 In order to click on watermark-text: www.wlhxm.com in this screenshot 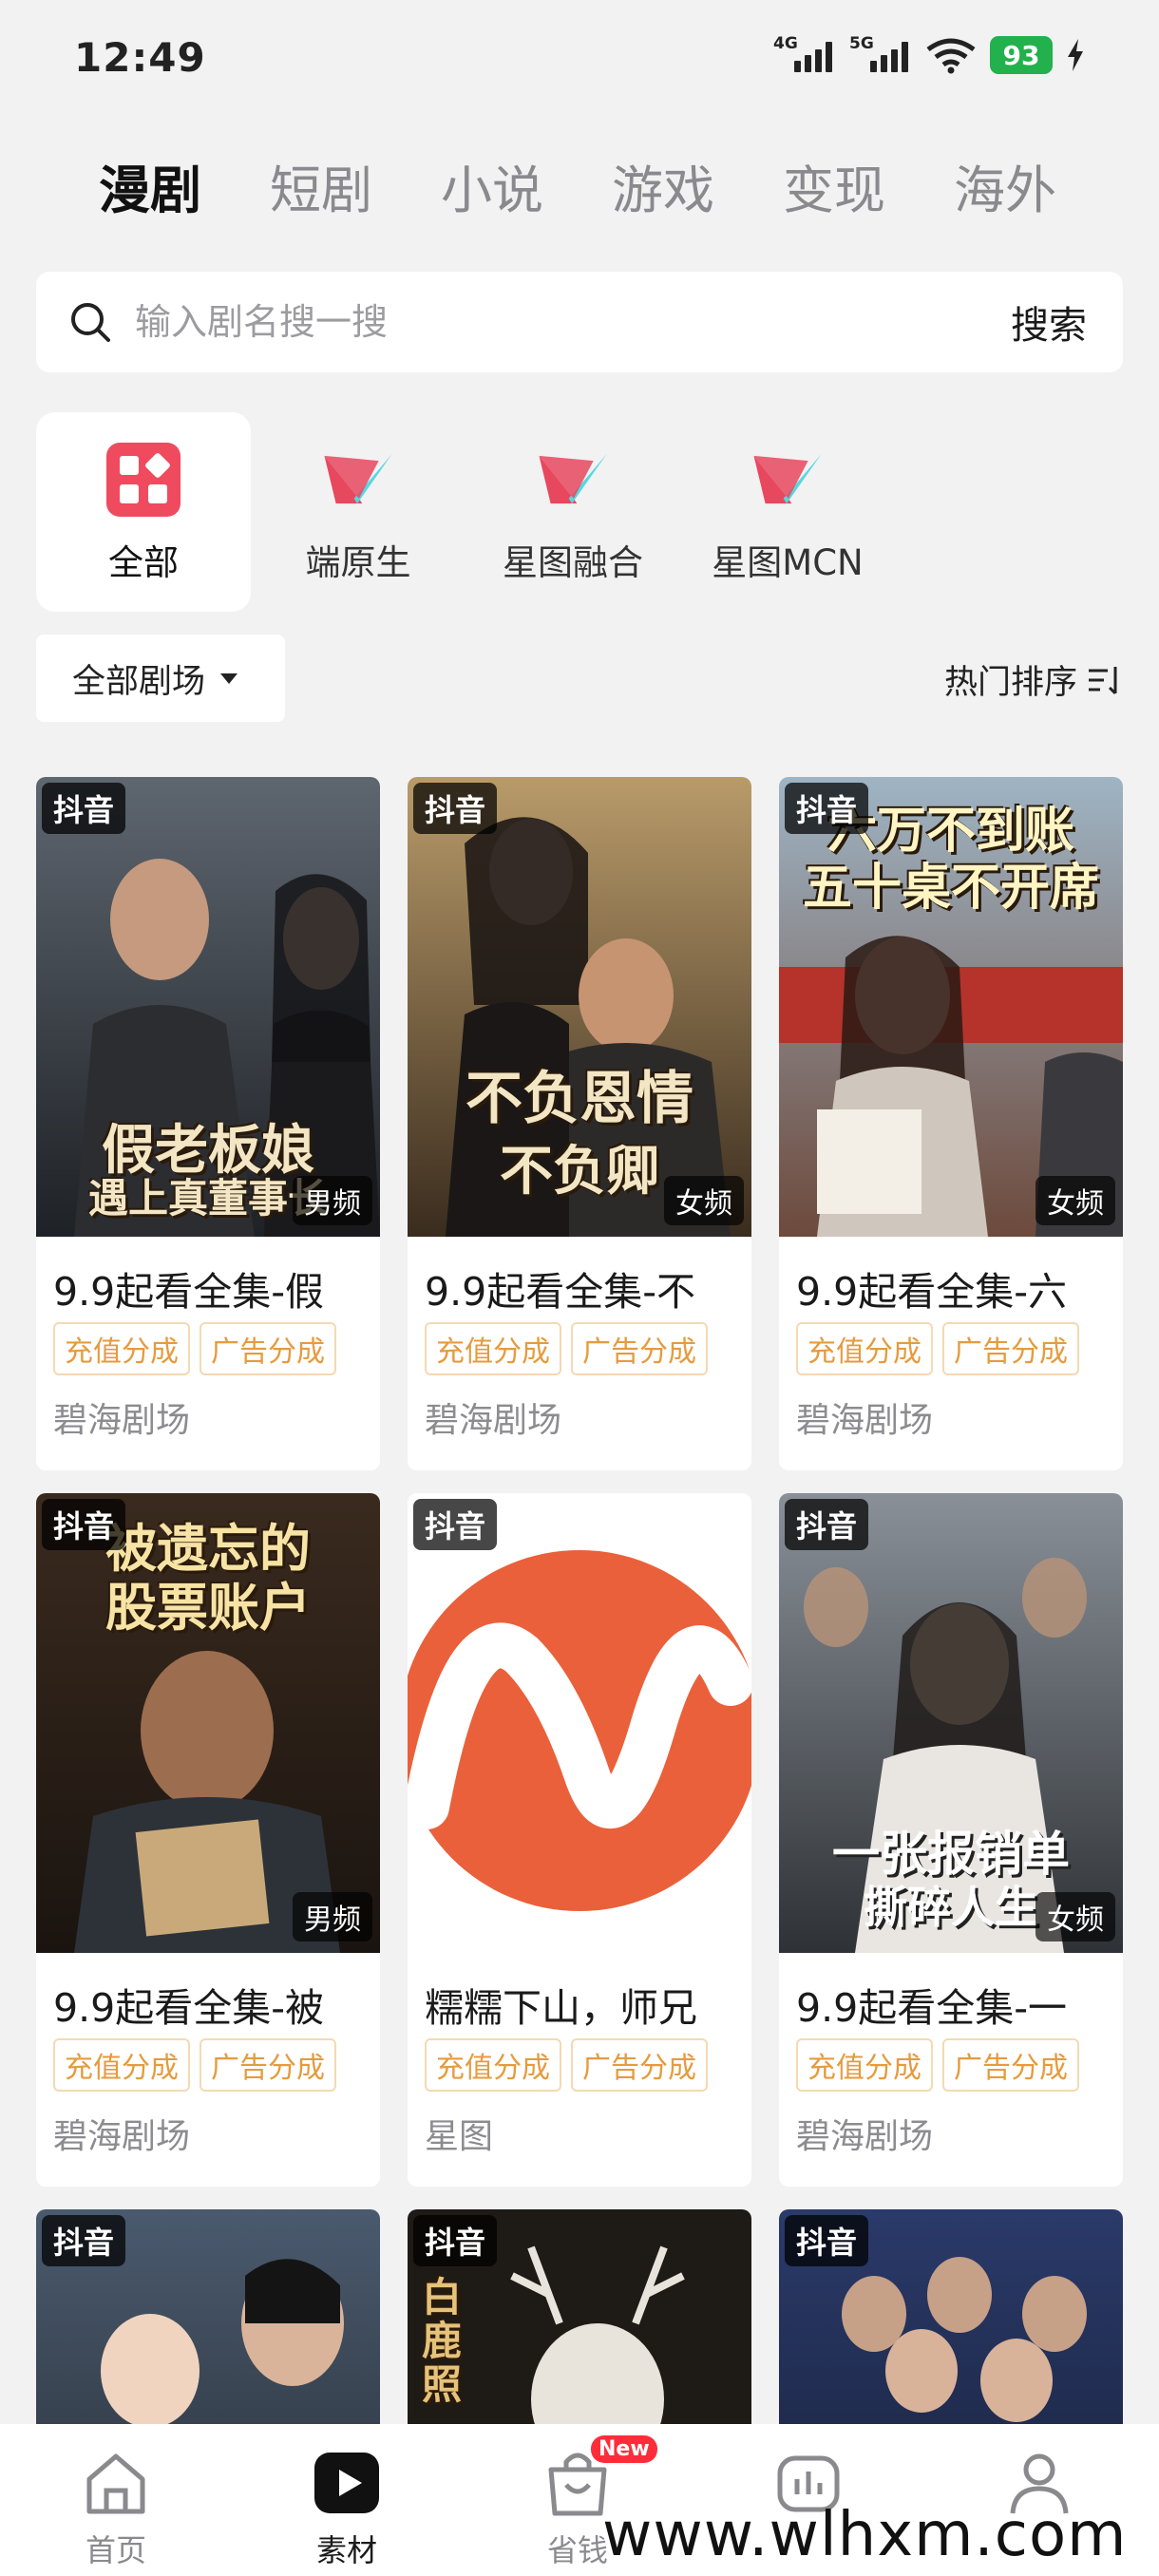, I will do `click(865, 2535)`.